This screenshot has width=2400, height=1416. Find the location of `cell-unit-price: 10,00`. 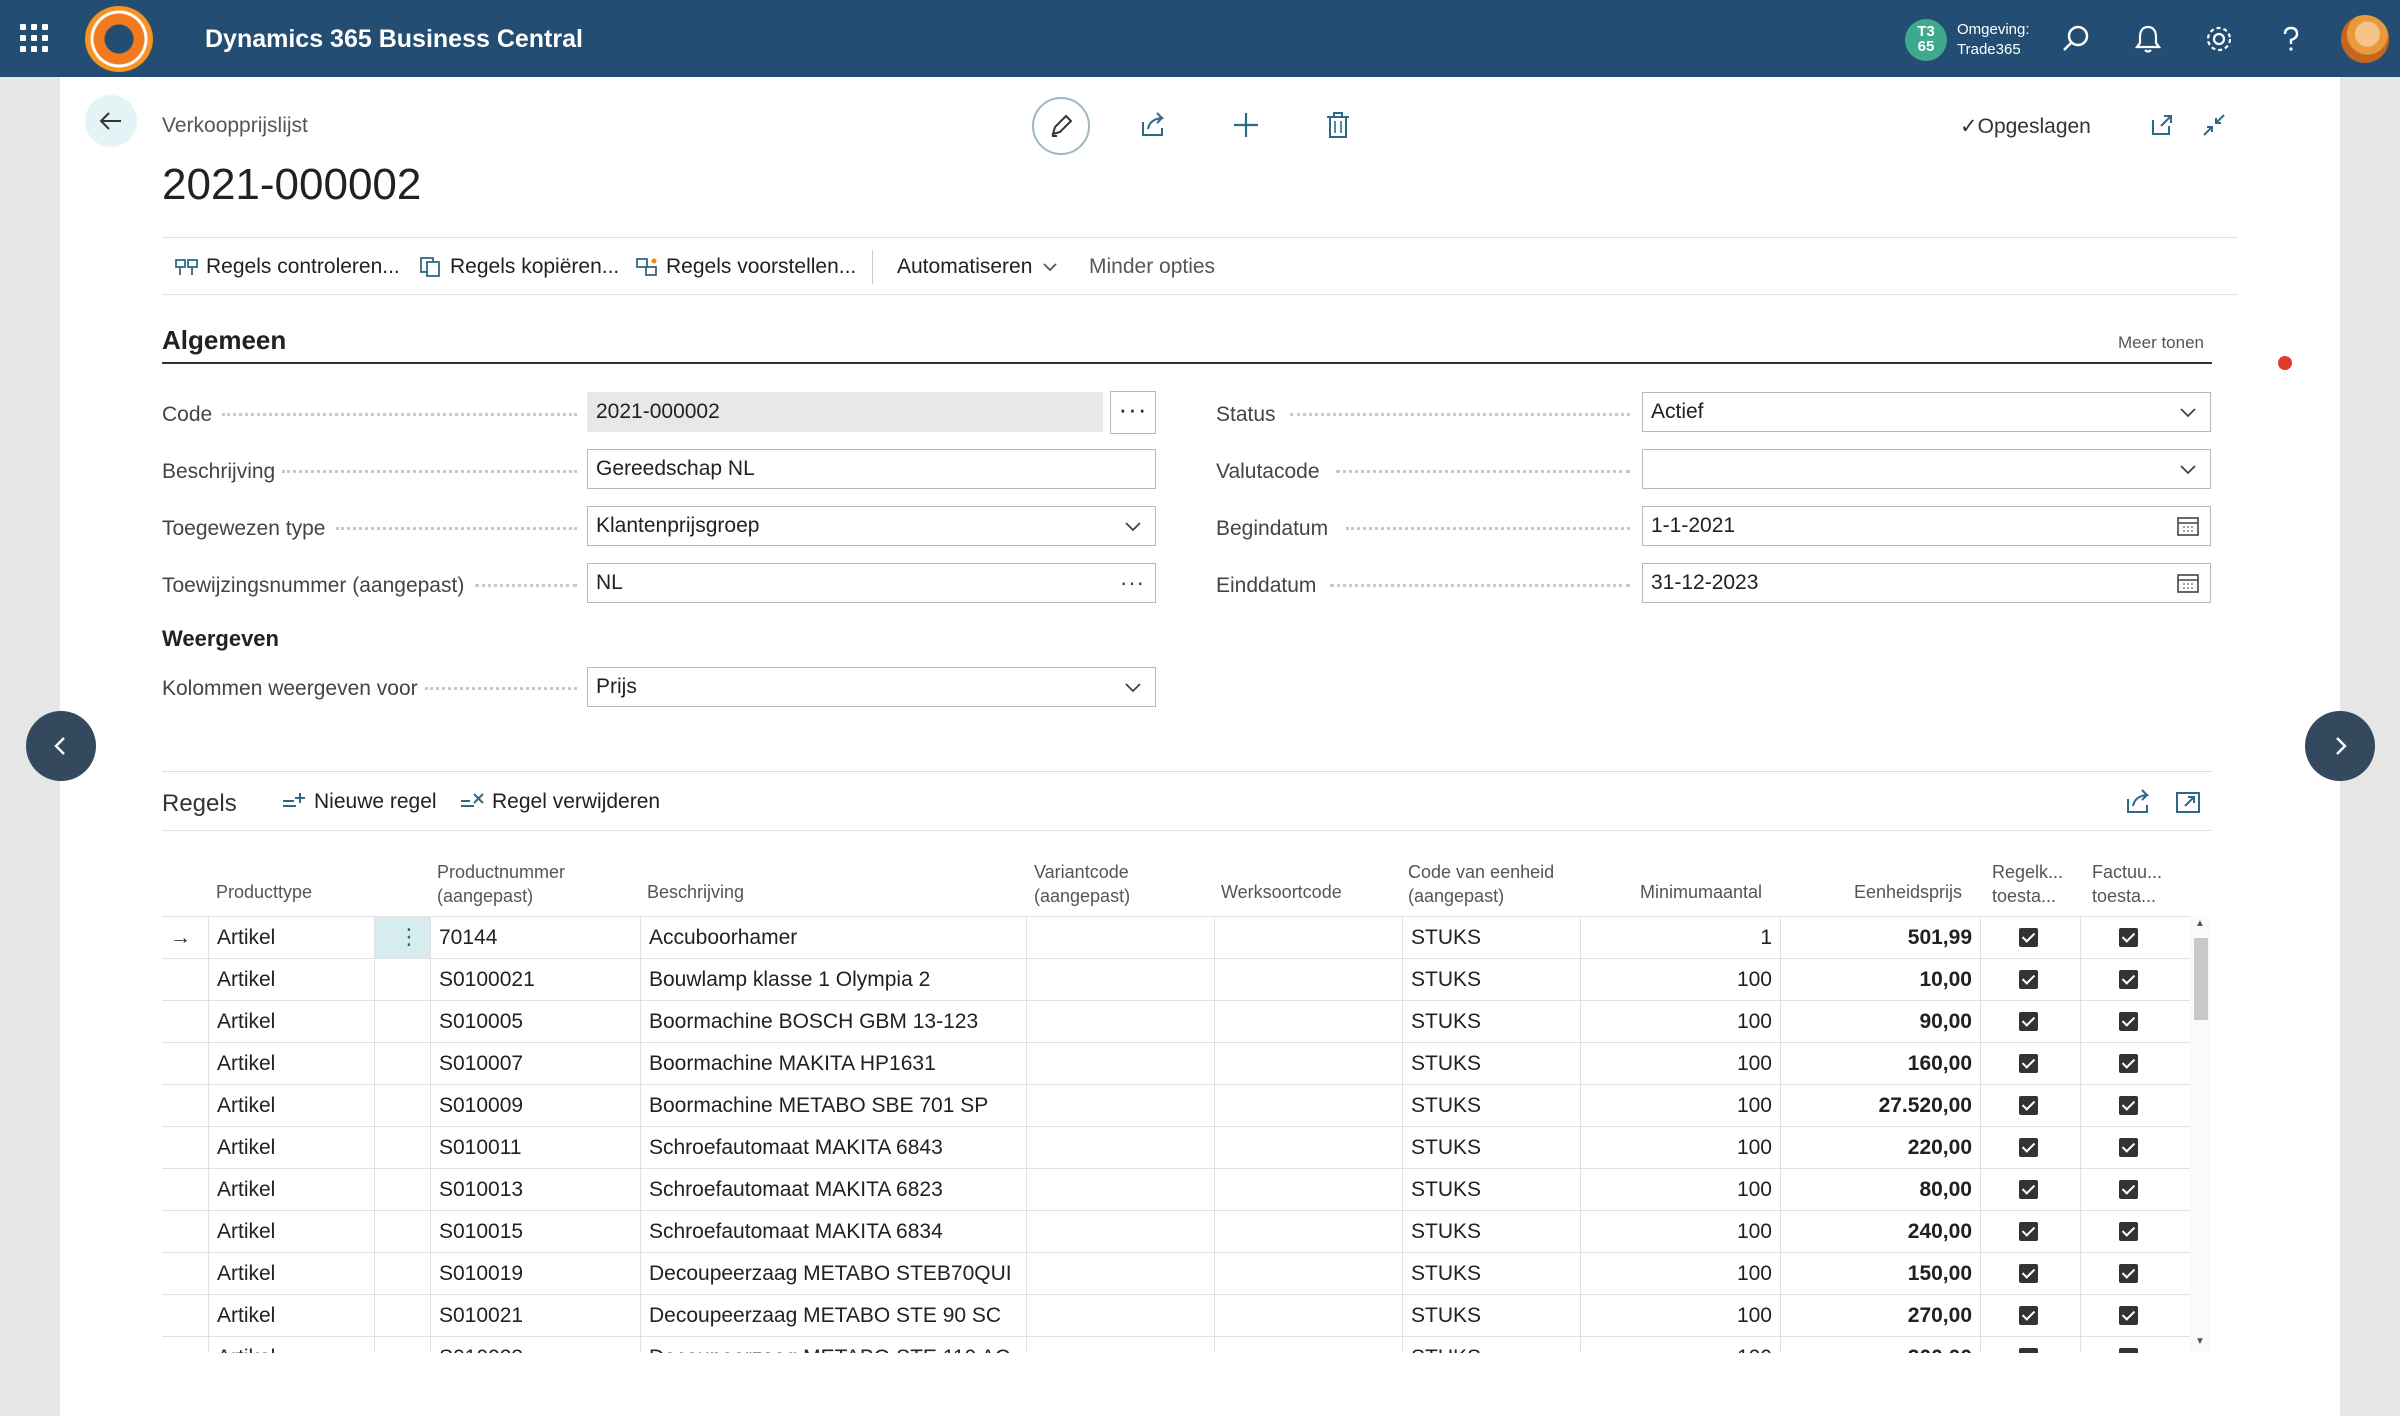

cell-unit-price: 10,00 is located at coordinates (1880, 980).